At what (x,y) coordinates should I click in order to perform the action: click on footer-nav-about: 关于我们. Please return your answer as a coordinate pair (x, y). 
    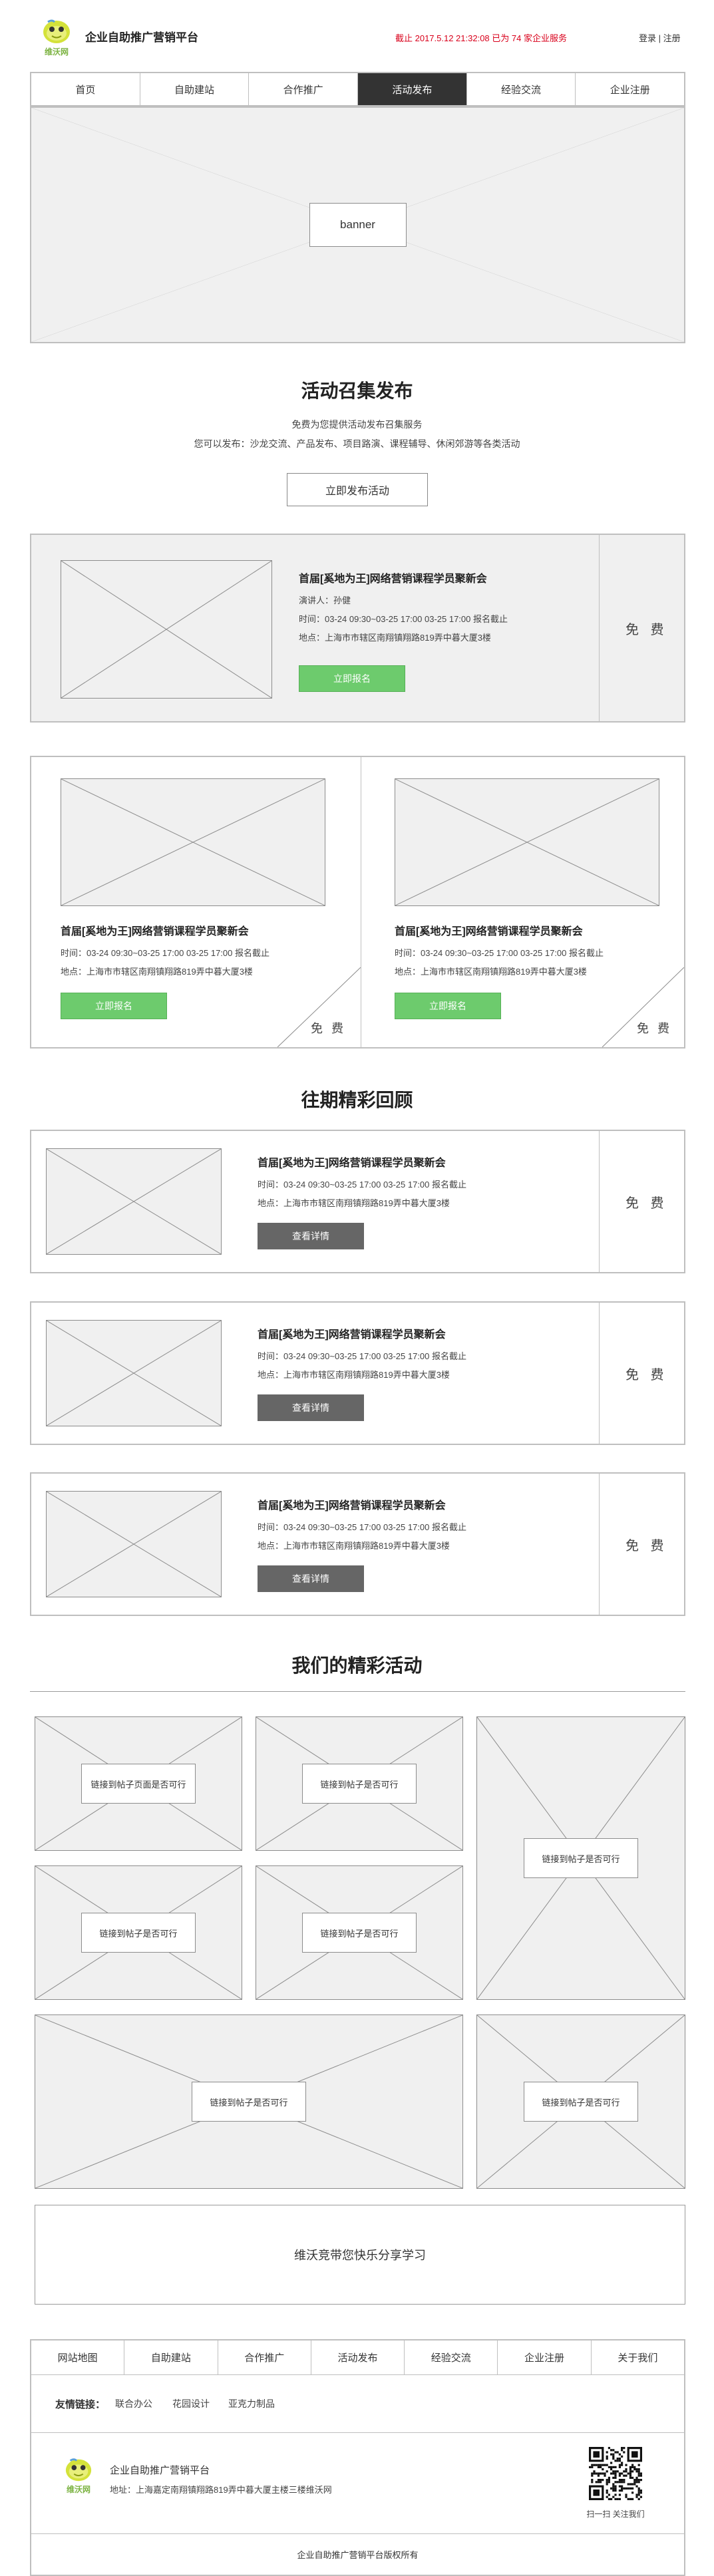
    Looking at the image, I should click on (638, 2357).